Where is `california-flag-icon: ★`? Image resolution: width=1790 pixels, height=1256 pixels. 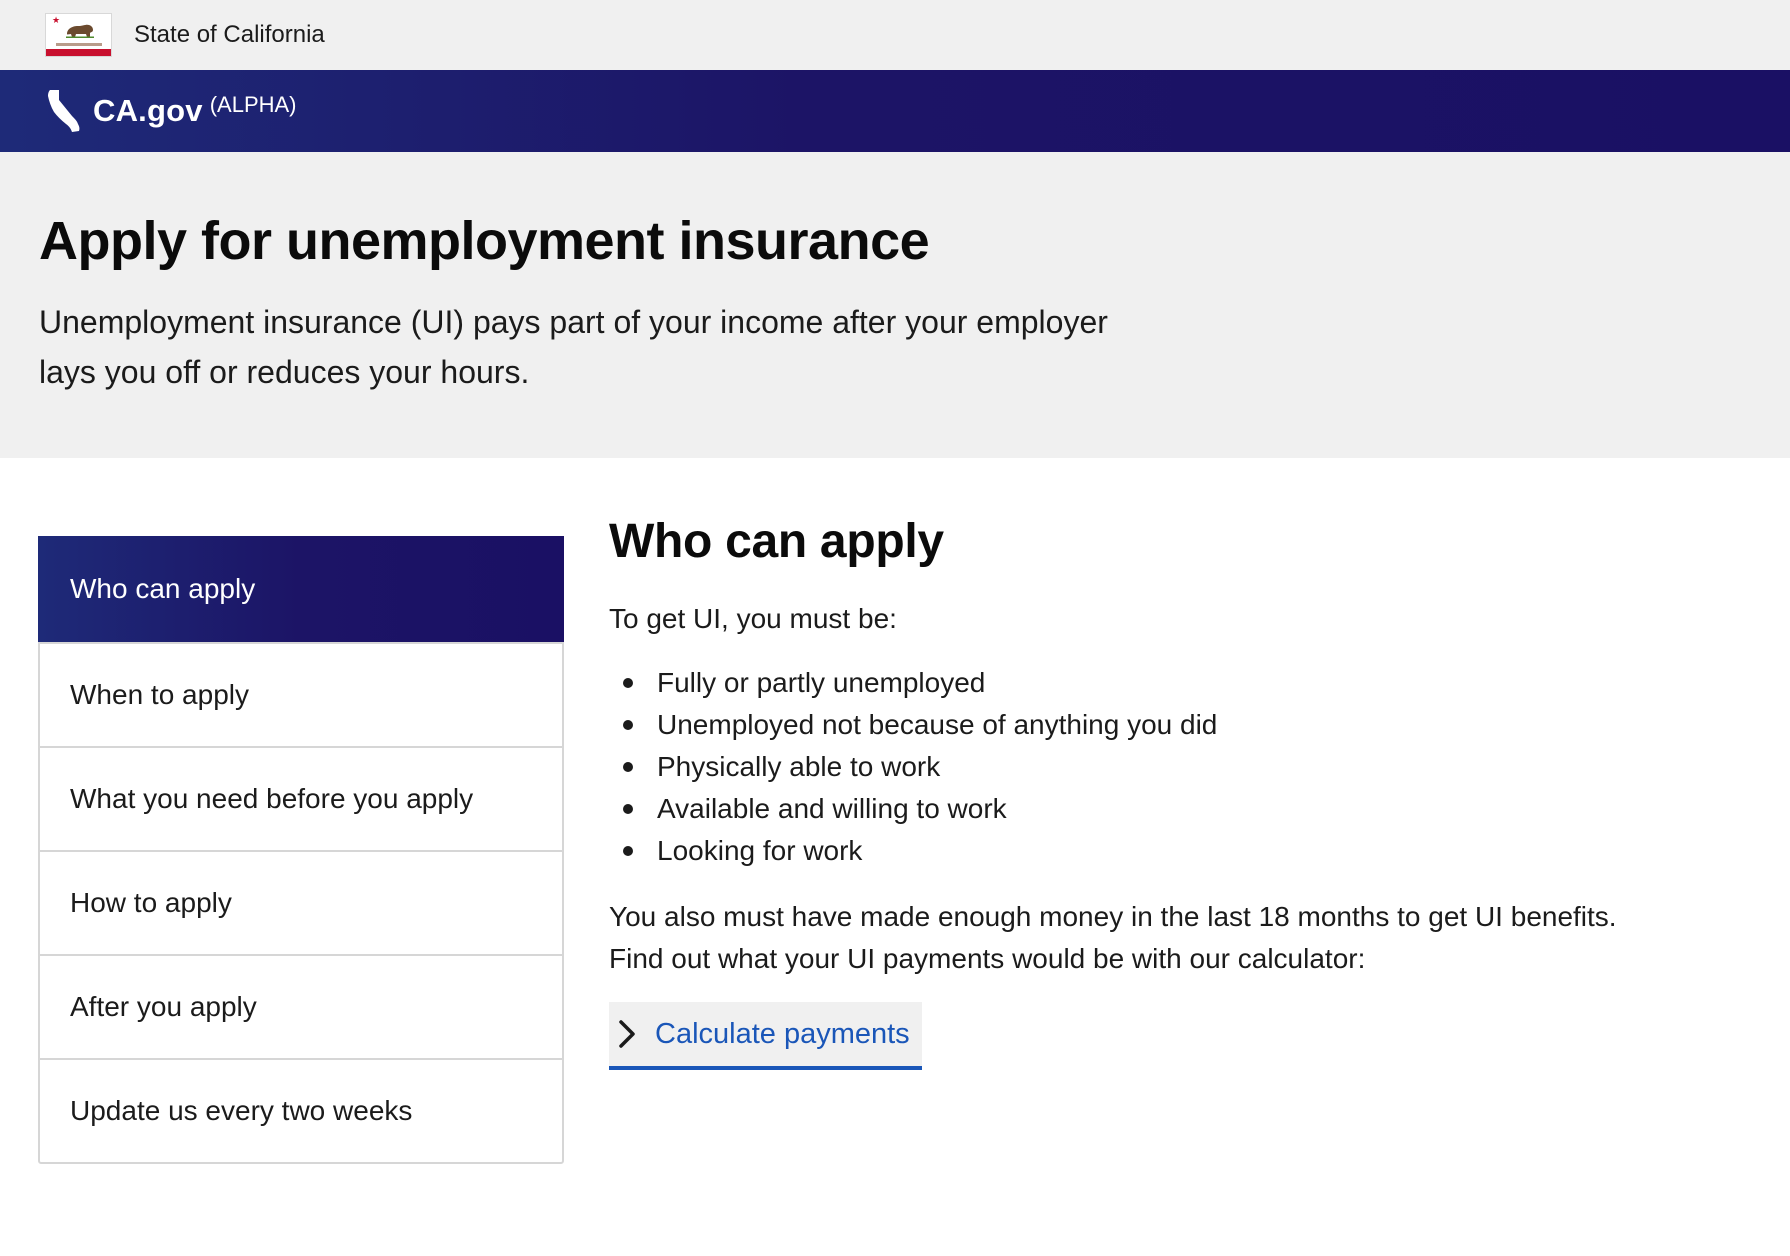 california-flag-icon: ★ is located at coordinates (78, 35).